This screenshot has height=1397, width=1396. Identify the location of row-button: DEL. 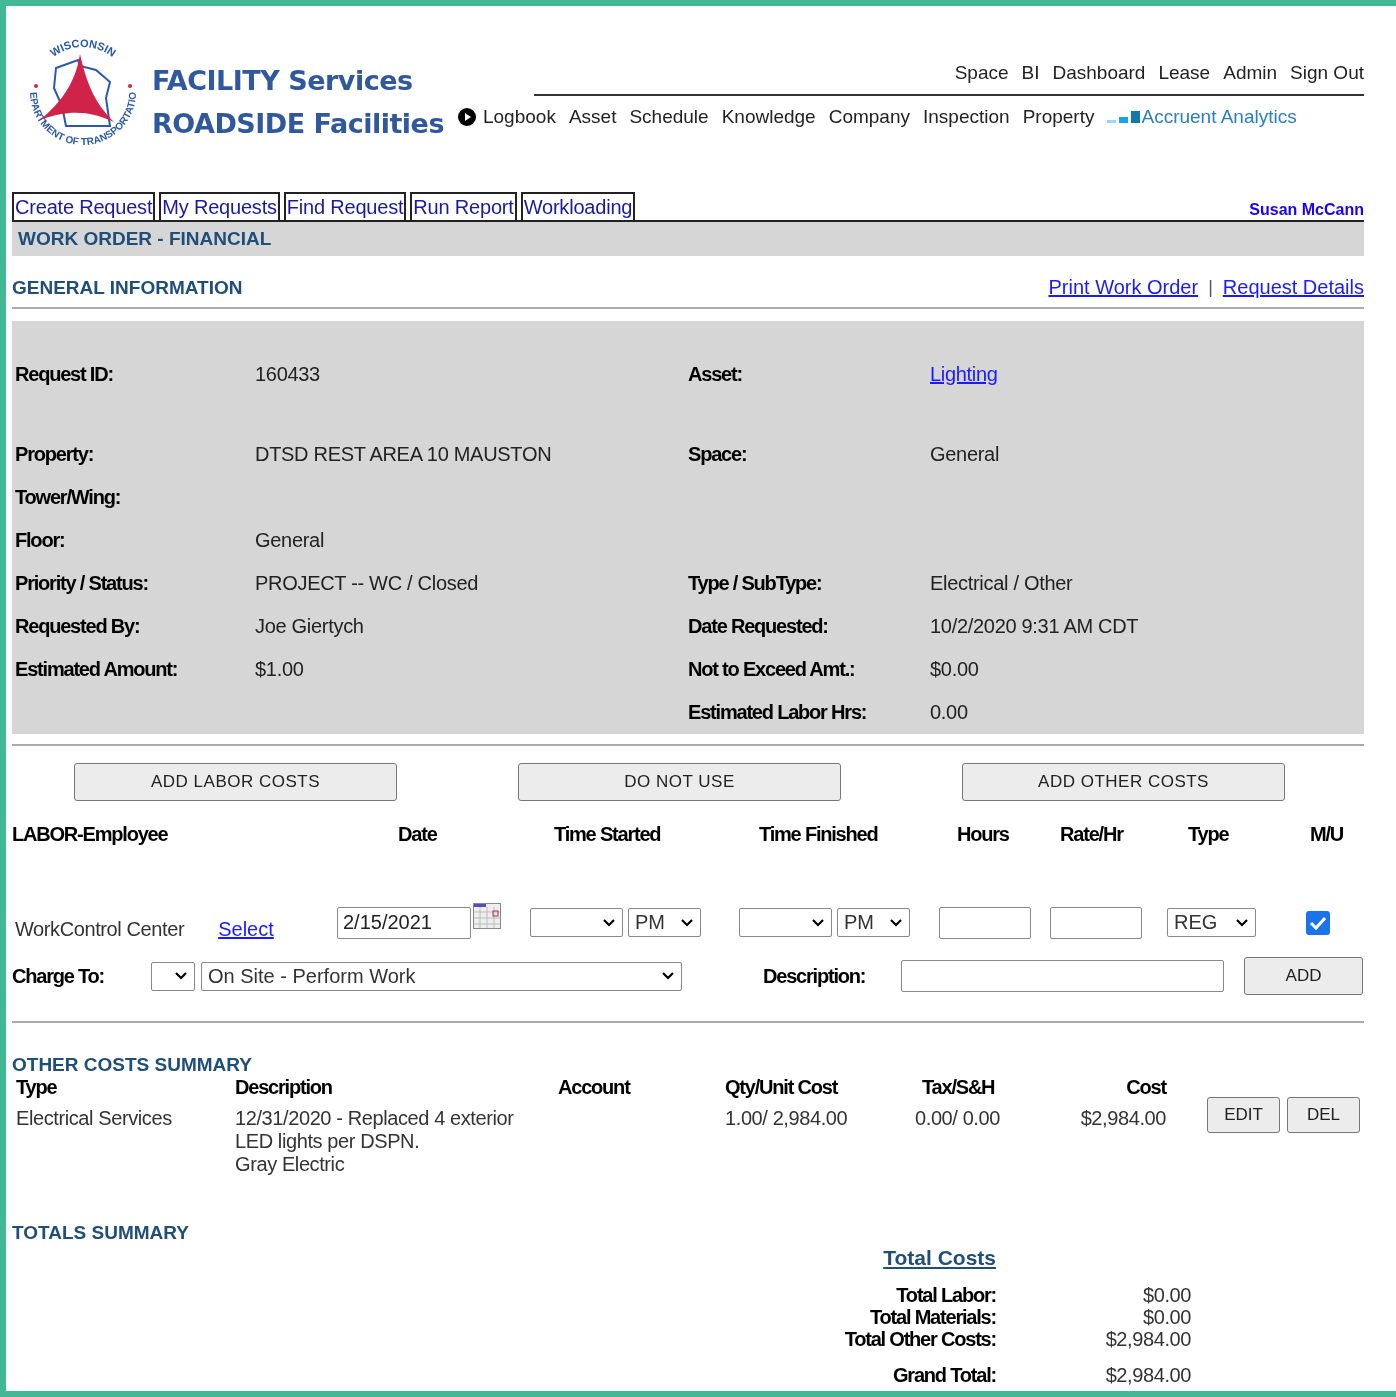
(1323, 1115).